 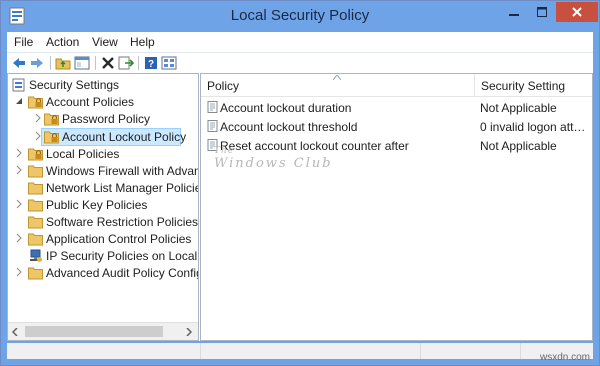 What do you see at coordinates (62, 42) in the screenshot?
I see `menu-action: Action` at bounding box center [62, 42].